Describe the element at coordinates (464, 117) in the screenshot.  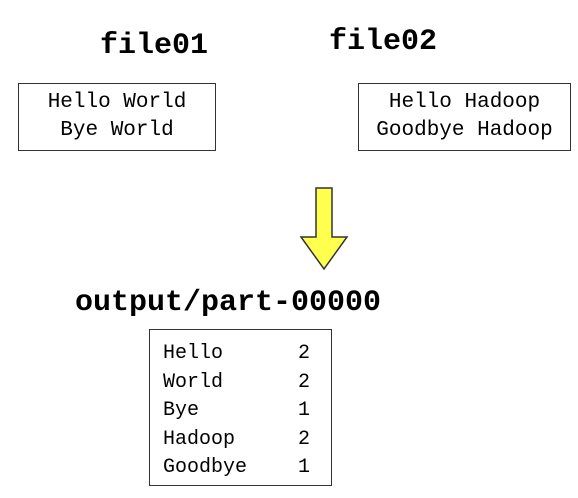
I see `file02-box: Hello Hadoop Goodbye Hadoop` at that location.